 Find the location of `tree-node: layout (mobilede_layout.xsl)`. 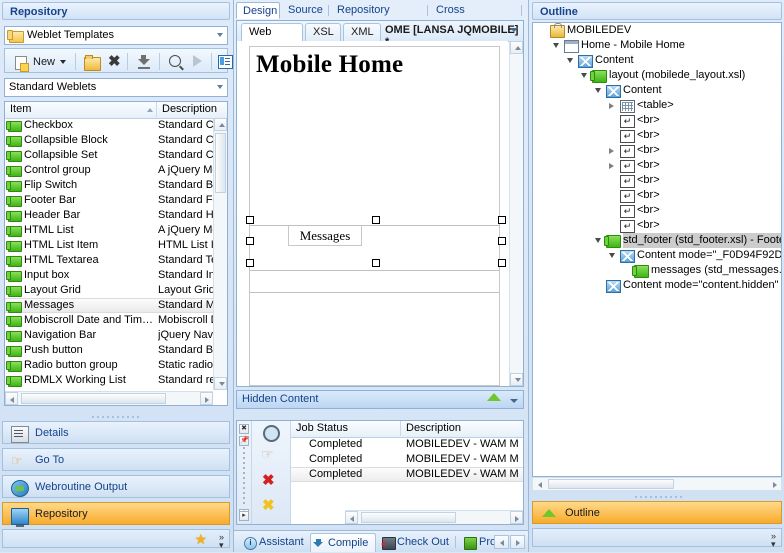

tree-node: layout (mobilede_layout.xsl) is located at coordinates (657, 75).